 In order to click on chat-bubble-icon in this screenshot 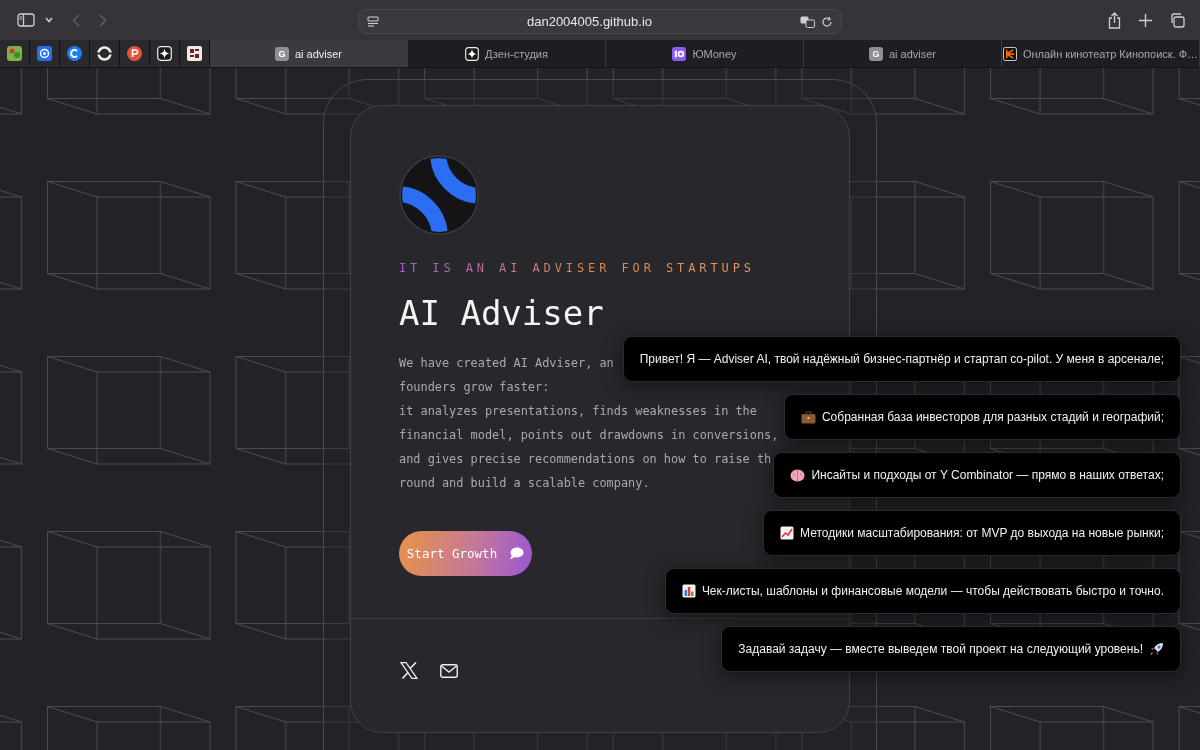, I will do `click(517, 553)`.